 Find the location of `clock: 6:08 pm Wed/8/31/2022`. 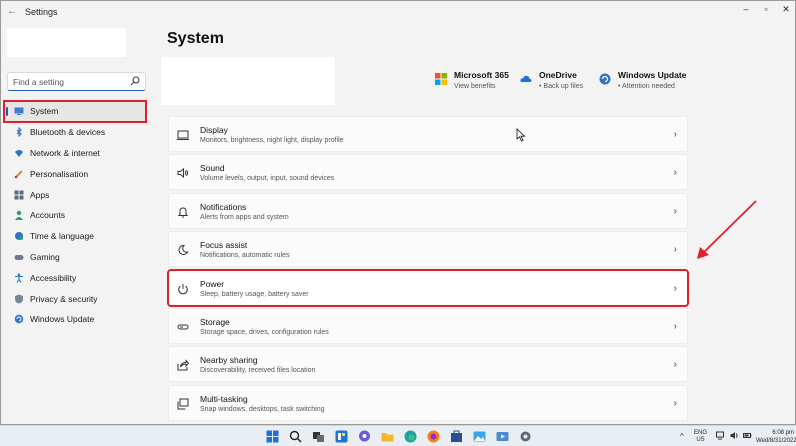

clock: 6:08 pm Wed/8/31/2022 is located at coordinates (776, 437).